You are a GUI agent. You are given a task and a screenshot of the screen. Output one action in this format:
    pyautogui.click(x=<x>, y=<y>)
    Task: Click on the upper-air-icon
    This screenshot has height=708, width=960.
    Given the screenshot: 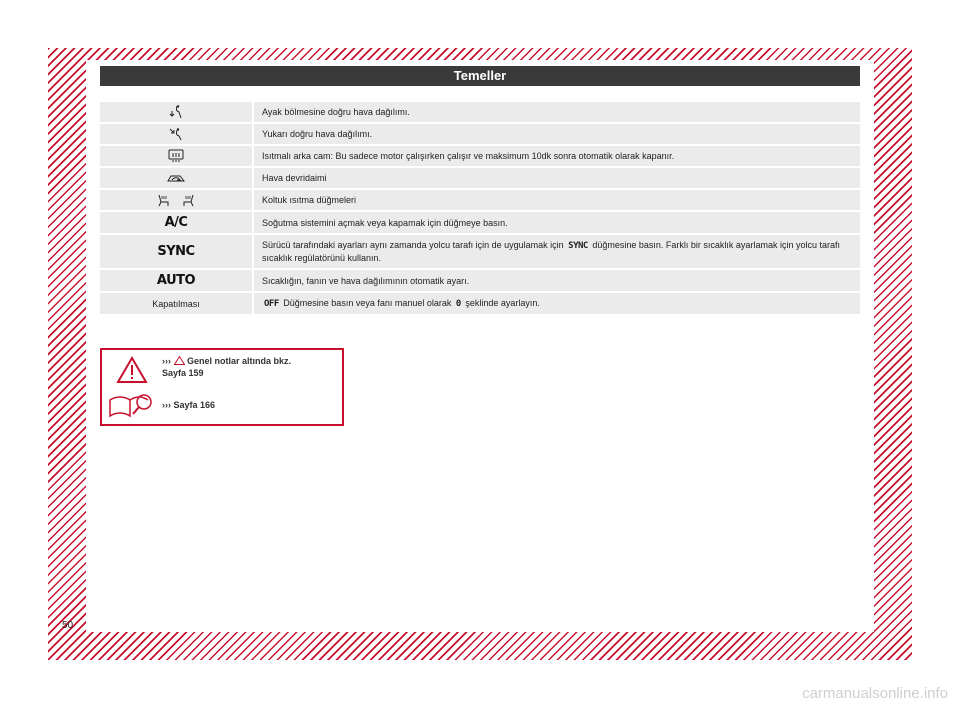 What is the action you would take?
    pyautogui.click(x=177, y=134)
    